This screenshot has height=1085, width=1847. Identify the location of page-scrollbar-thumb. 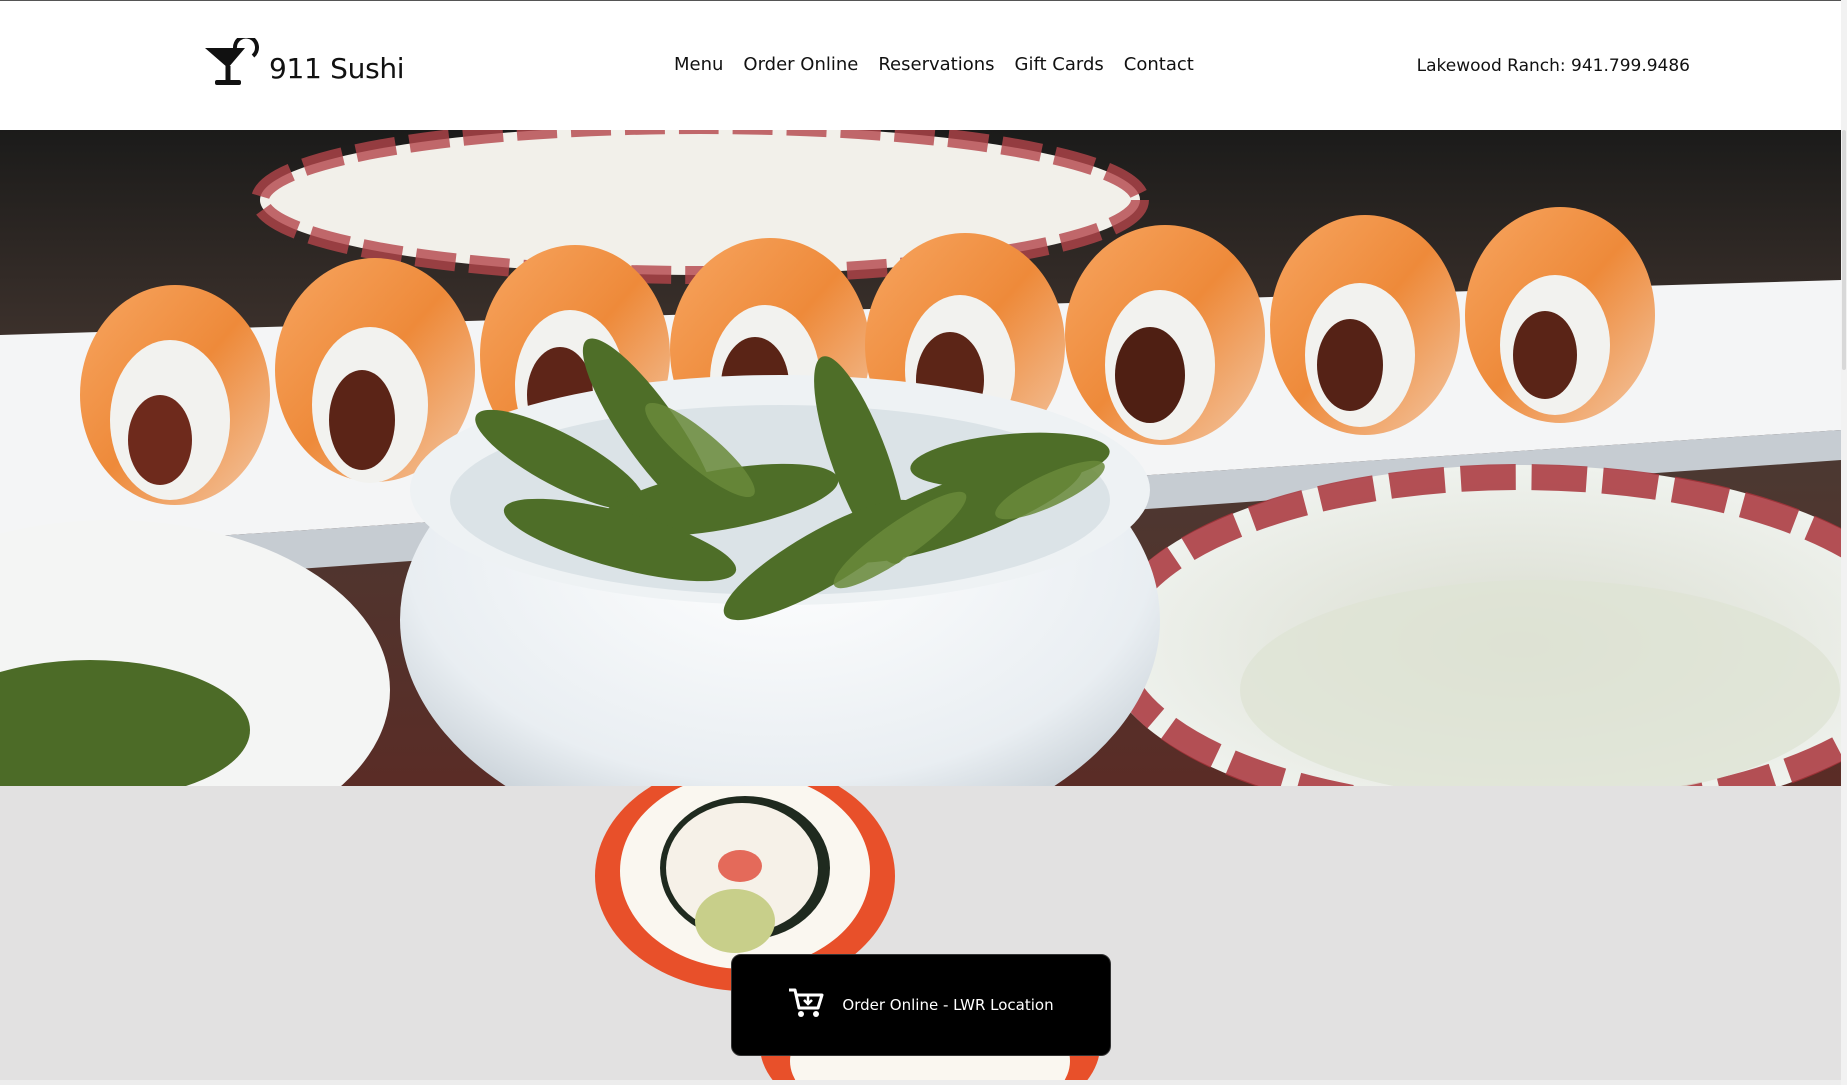
(1844, 250).